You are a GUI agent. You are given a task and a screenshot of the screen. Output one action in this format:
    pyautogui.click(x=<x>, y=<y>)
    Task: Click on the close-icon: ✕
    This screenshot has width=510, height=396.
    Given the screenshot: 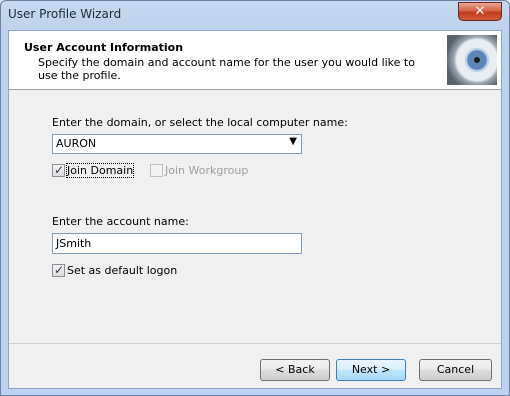 What is the action you would take?
    pyautogui.click(x=480, y=11)
    